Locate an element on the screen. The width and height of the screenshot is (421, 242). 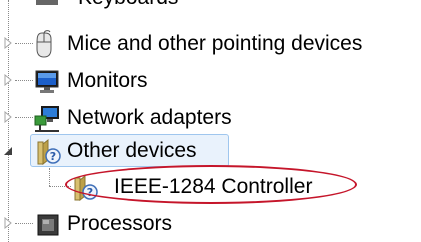
processor-icon is located at coordinates (48, 225).